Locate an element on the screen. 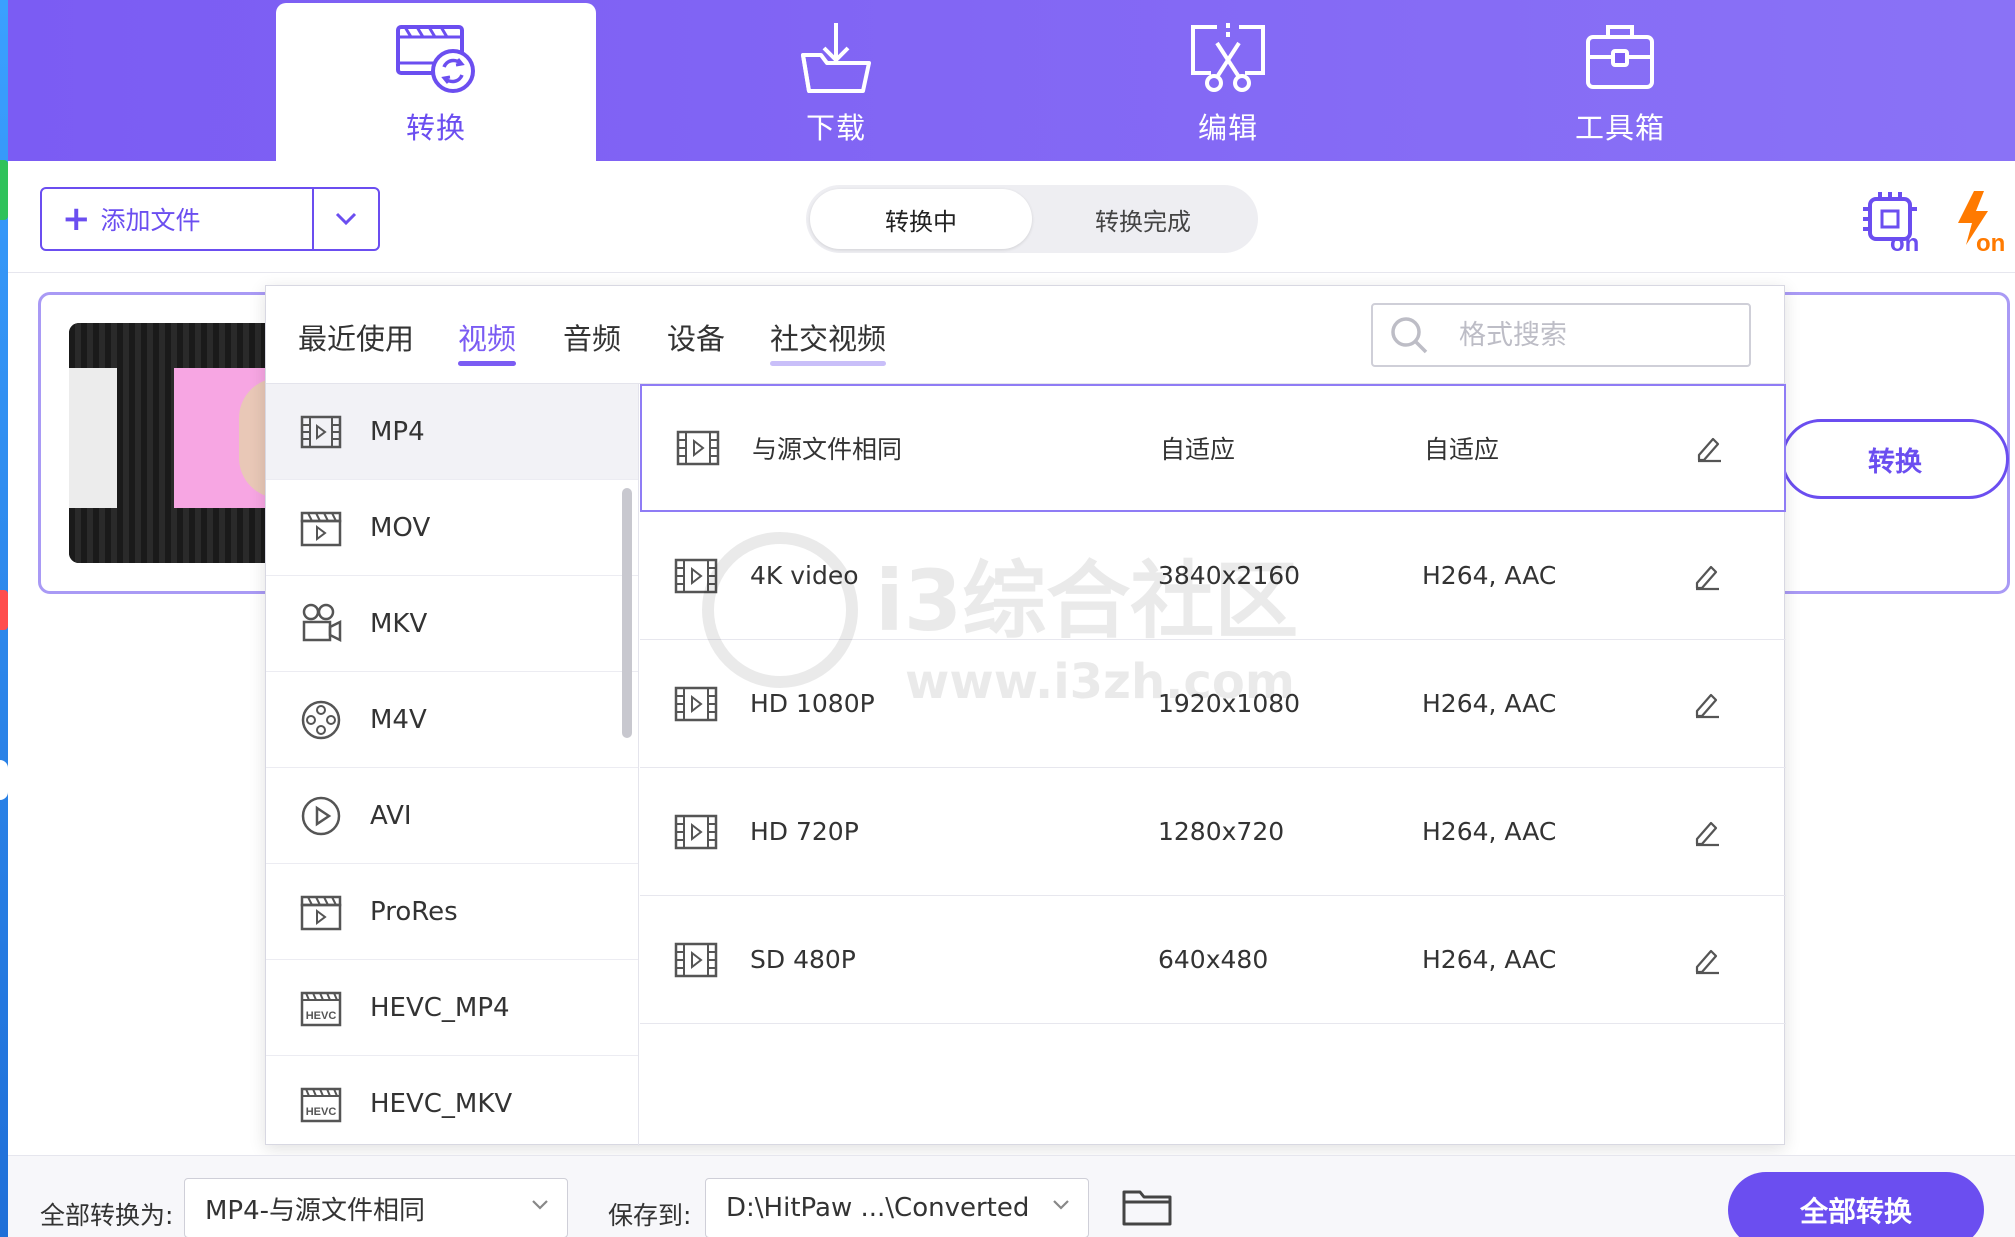 Image resolution: width=2015 pixels, height=1237 pixels. tab-converting: 转换中 is located at coordinates (921, 219).